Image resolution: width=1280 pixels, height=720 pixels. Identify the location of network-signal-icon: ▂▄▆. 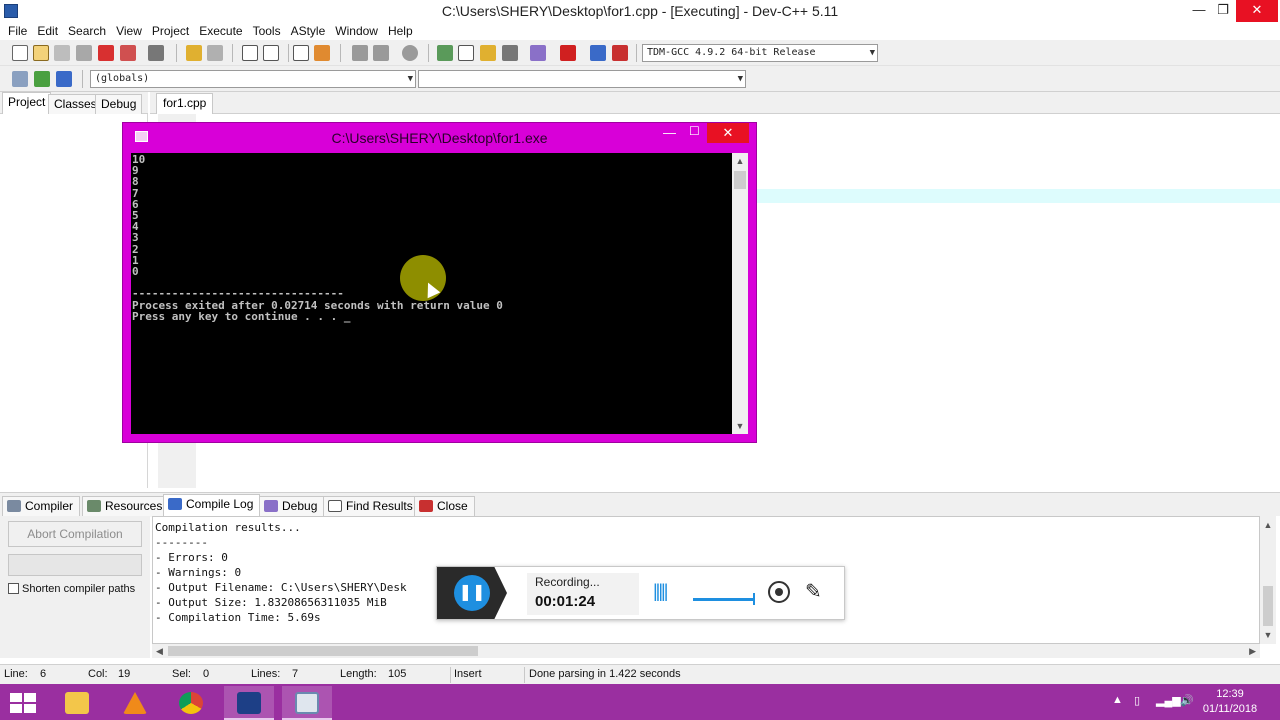
(1168, 707).